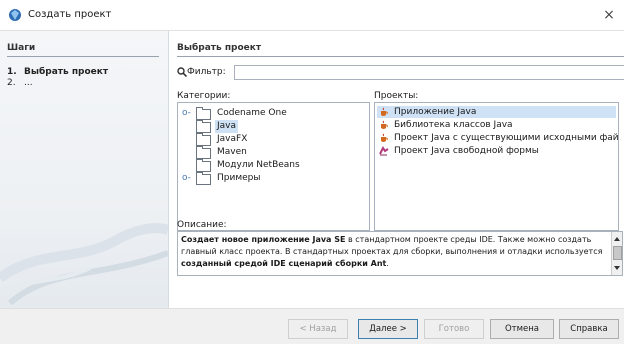 The height and width of the screenshot is (344, 624). Describe the element at coordinates (284, 263) in the screenshot. I see `description-bold-2: созданный средой IDE сценарий сборки Ant` at that location.